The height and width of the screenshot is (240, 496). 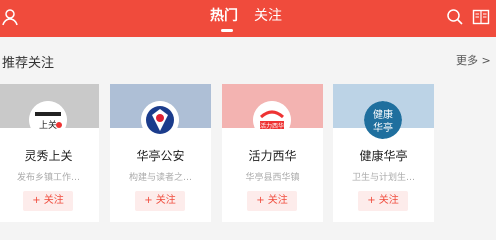 I want to click on search-icon, so click(x=455, y=19).